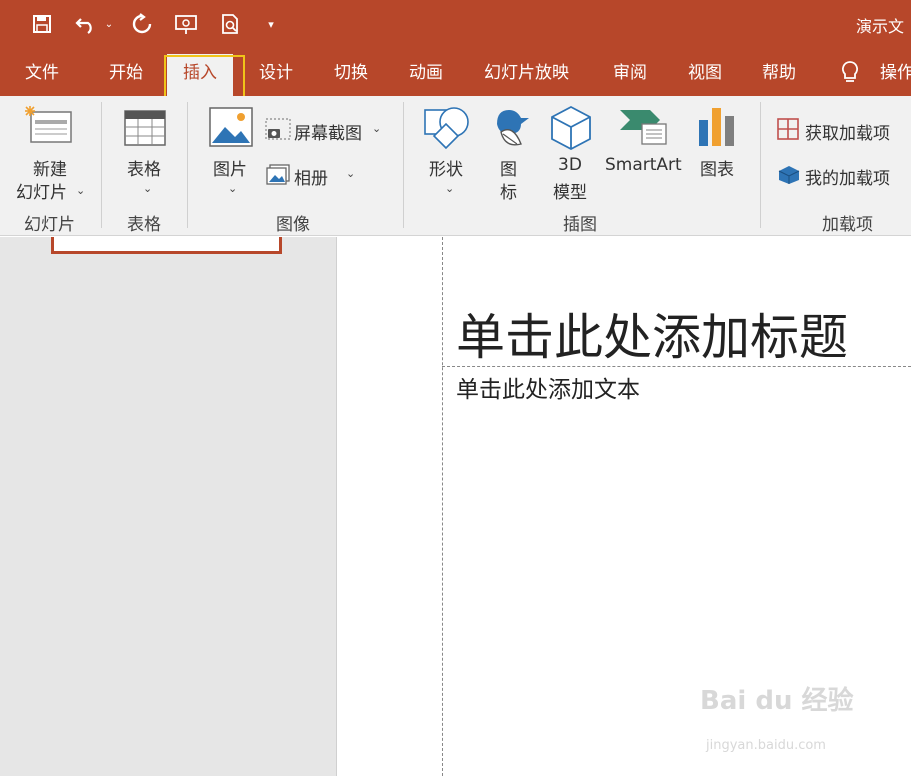 The height and width of the screenshot is (776, 911). Describe the element at coordinates (508, 190) in the screenshot. I see `icons-label-line2: 标` at that location.